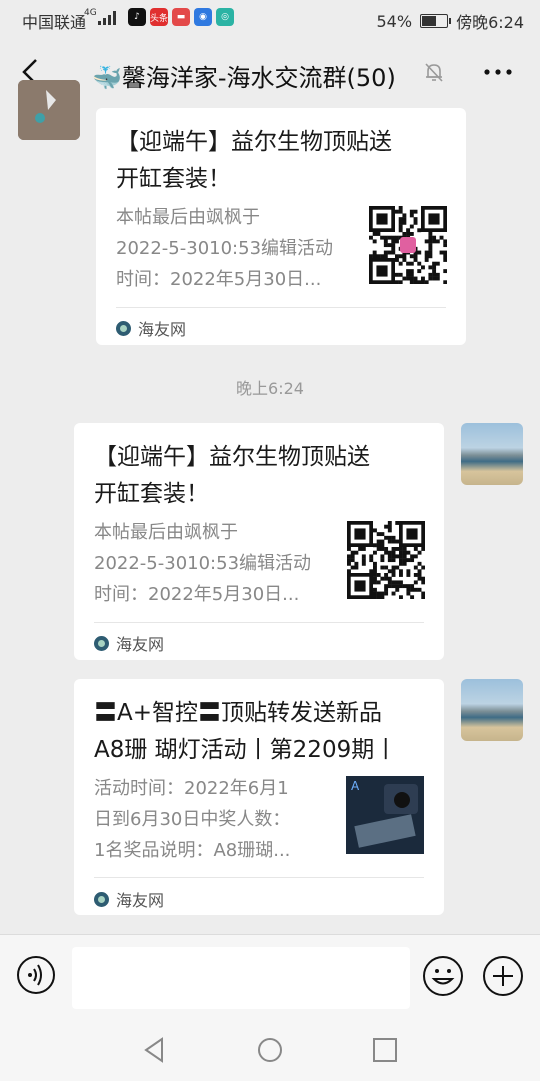 This screenshot has width=540, height=1081. What do you see at coordinates (238, 713) in the screenshot?
I see `card-title-line: 〓A+智控〓顶贴转发送新品` at bounding box center [238, 713].